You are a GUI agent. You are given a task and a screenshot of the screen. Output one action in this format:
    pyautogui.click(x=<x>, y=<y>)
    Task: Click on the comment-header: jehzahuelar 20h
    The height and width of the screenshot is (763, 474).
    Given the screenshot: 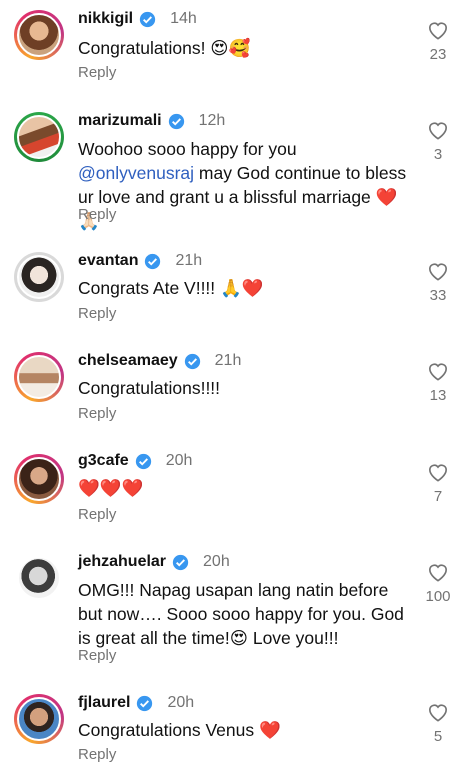 What is the action you would take?
    pyautogui.click(x=154, y=562)
    